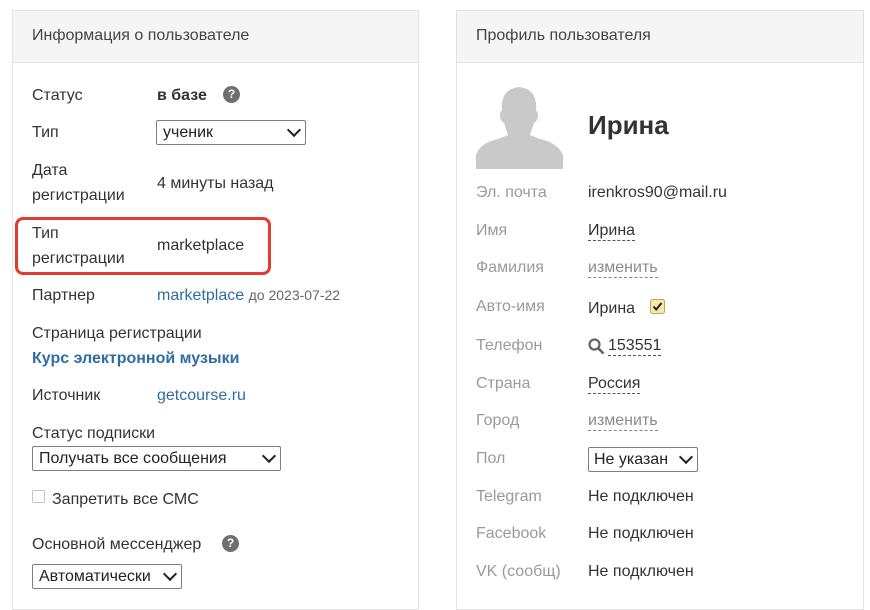 This screenshot has height=610, width=870. What do you see at coordinates (117, 544) in the screenshot?
I see `messenger-label: Основной мессенджер` at bounding box center [117, 544].